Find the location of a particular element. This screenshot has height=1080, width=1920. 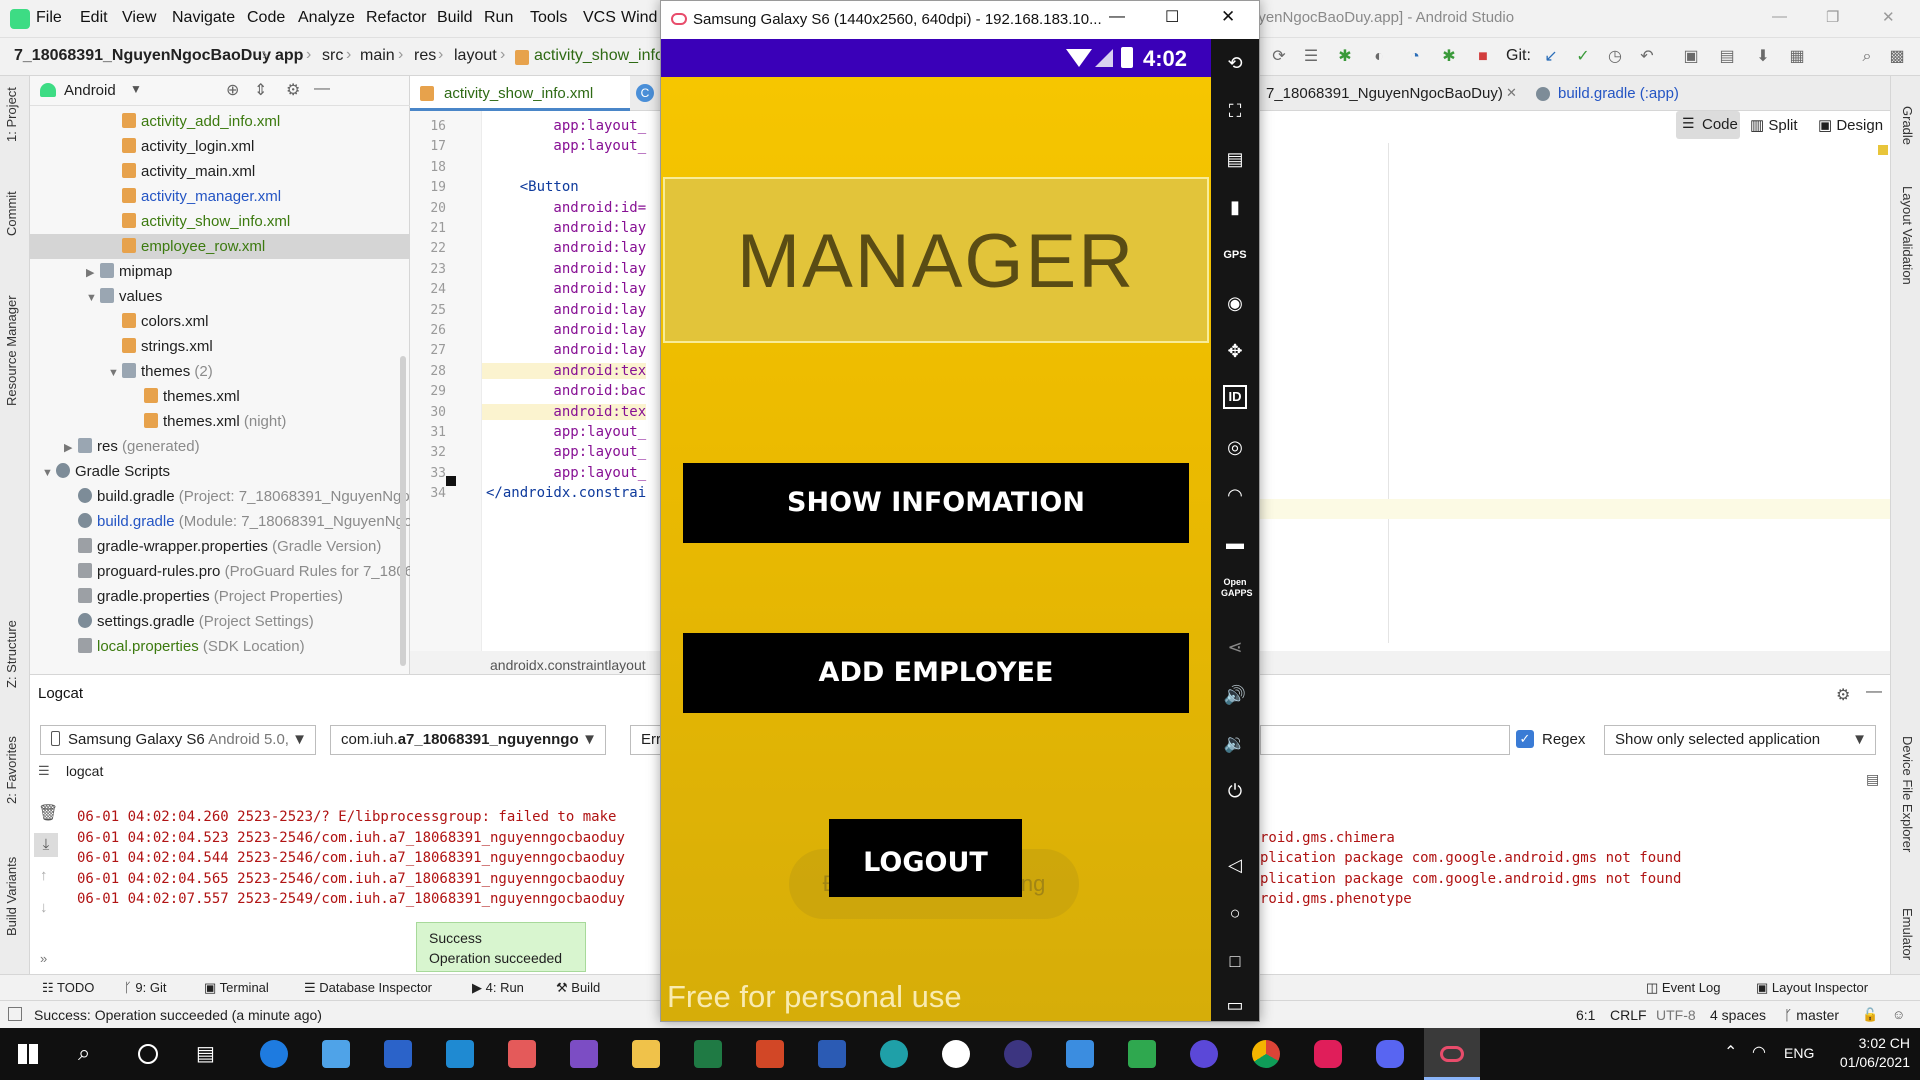

windows-start-icon is located at coordinates (28, 1054).